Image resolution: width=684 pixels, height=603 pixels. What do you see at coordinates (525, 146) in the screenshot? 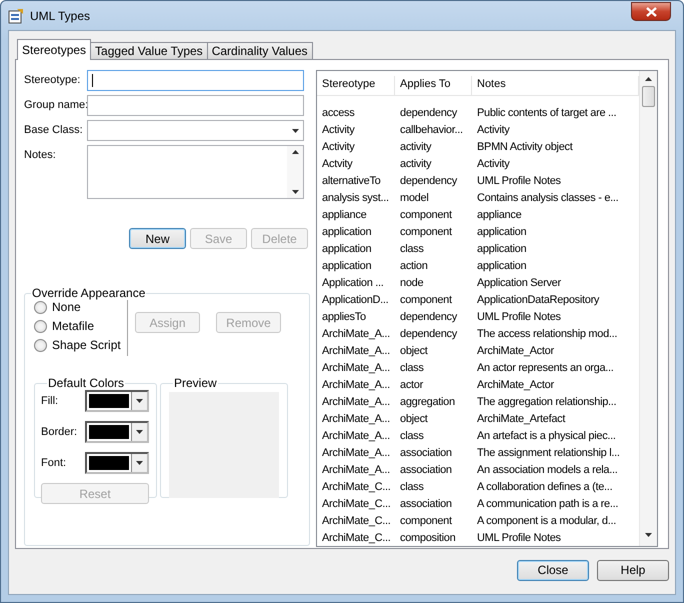
I see `table-cell-text: BPMN Activity object` at bounding box center [525, 146].